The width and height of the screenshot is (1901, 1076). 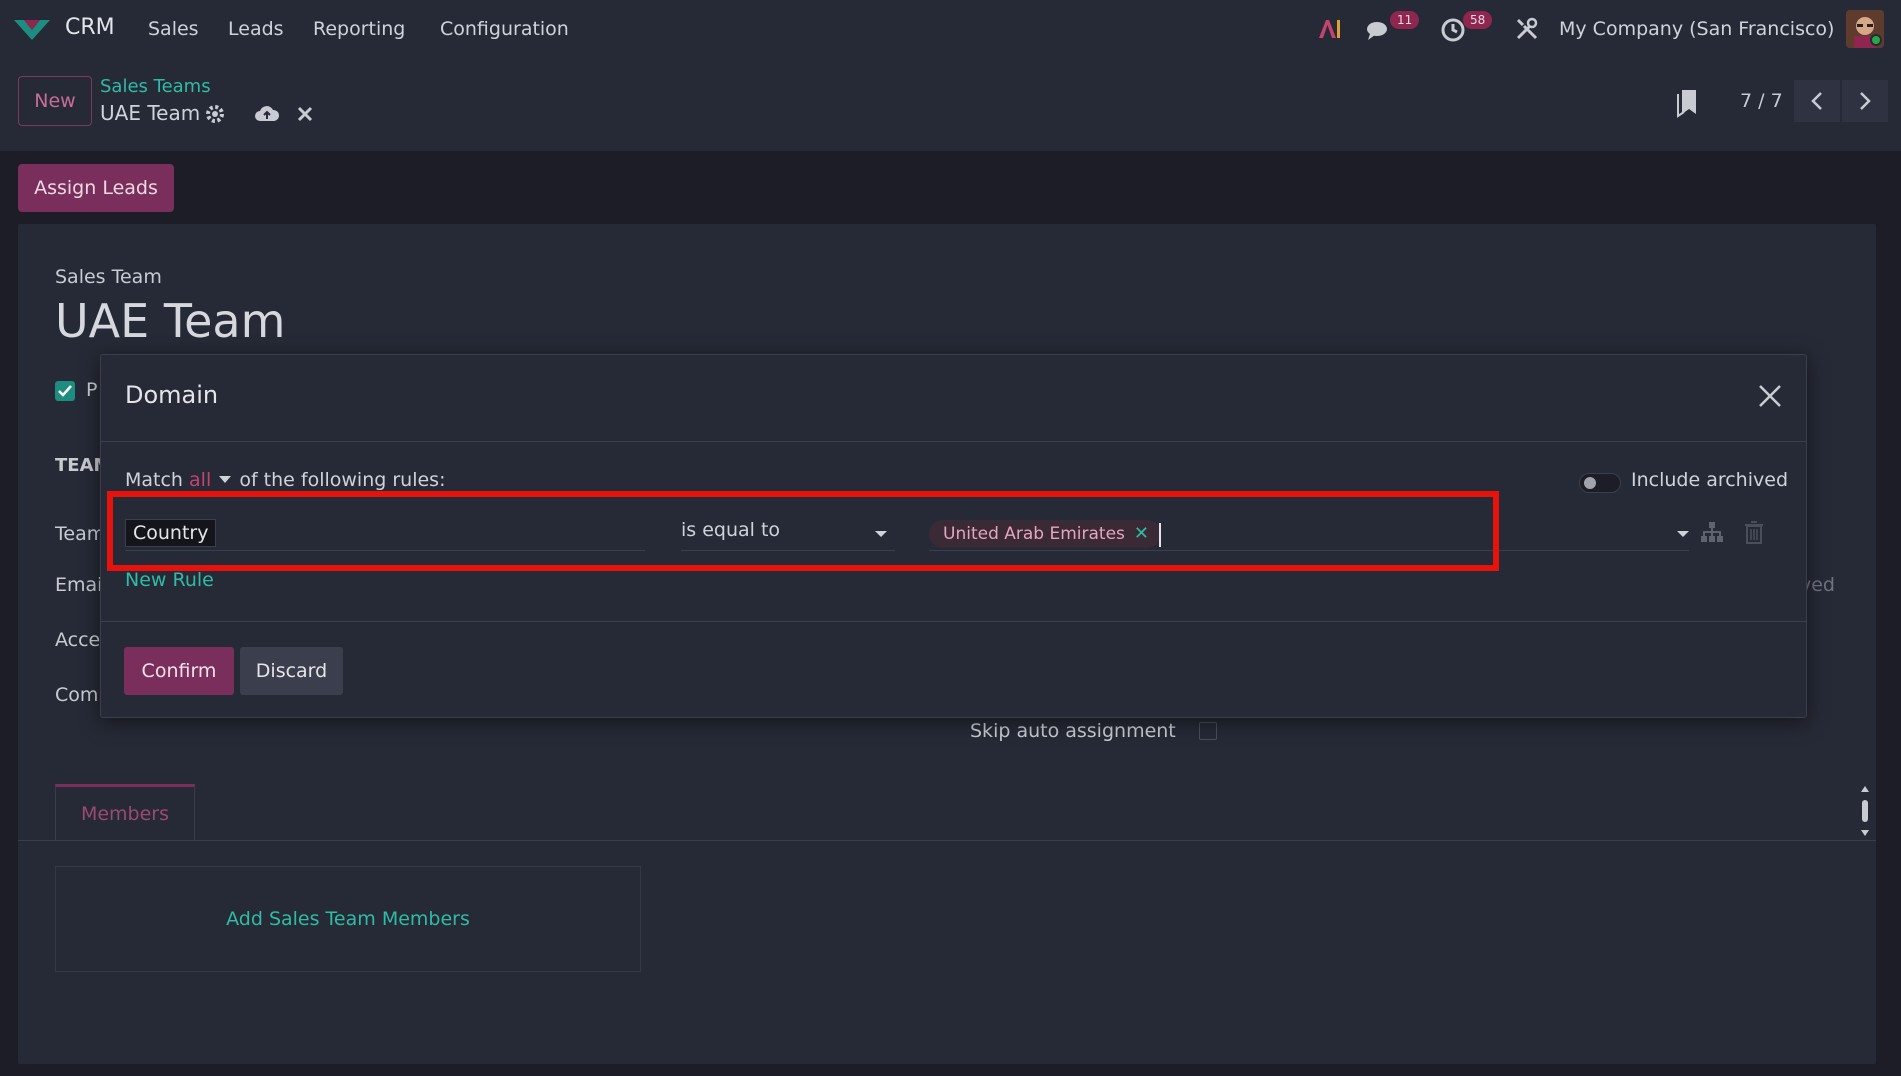 I want to click on accept-emails-label: Acce, so click(x=78, y=640).